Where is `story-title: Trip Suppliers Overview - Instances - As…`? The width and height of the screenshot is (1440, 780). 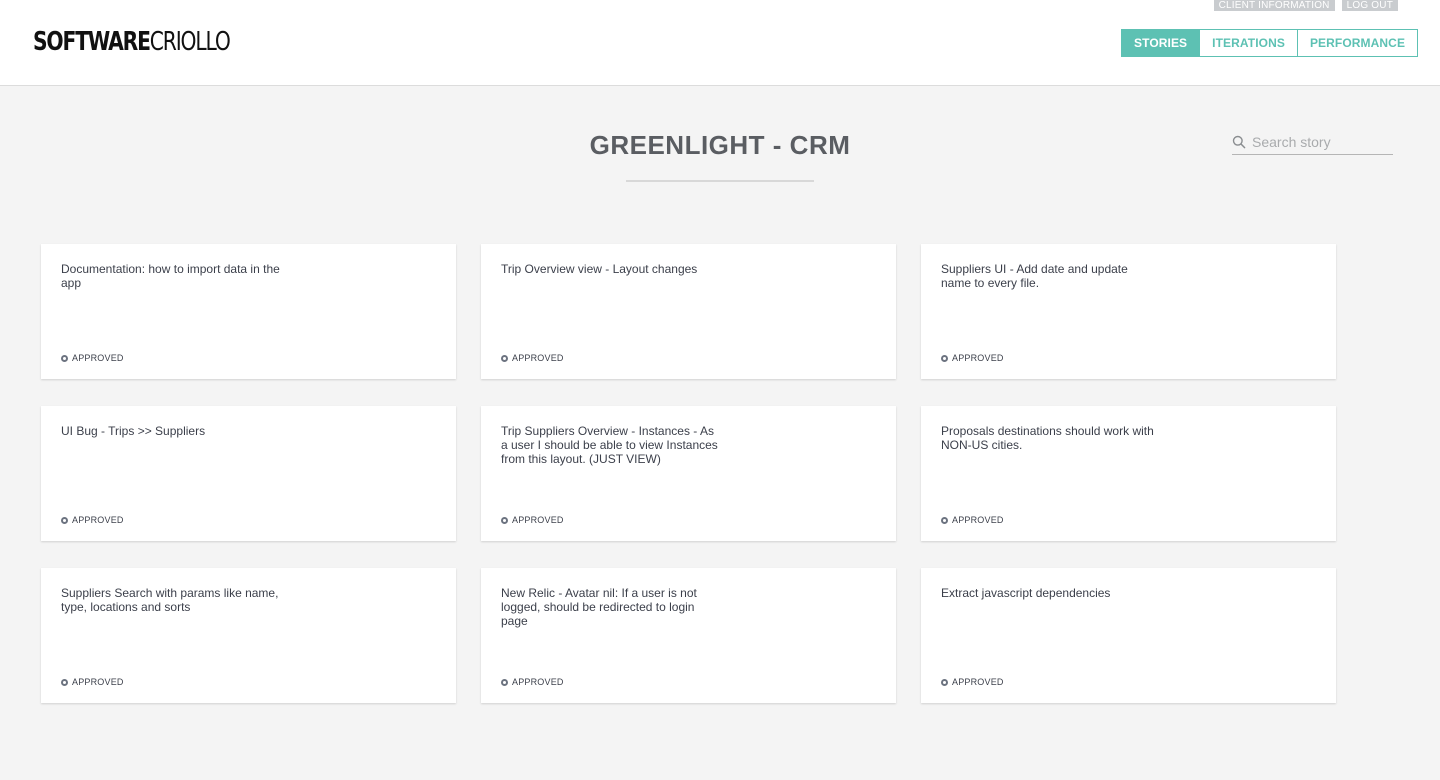
story-title: Trip Suppliers Overview - Instances - As… is located at coordinates (609, 445).